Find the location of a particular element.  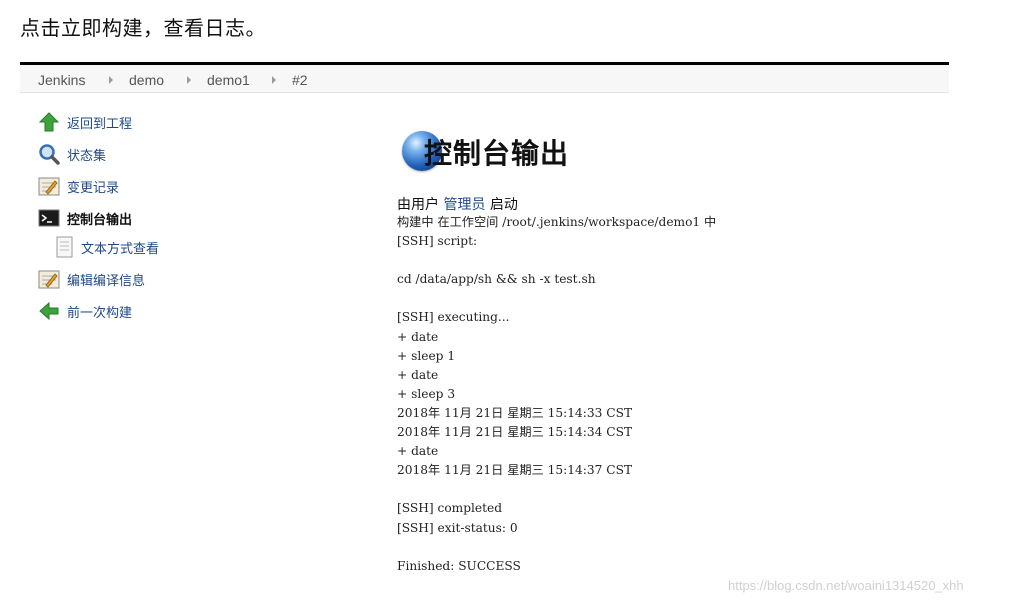

started-by-line: 由用户 管理员 启动 is located at coordinates (457, 204).